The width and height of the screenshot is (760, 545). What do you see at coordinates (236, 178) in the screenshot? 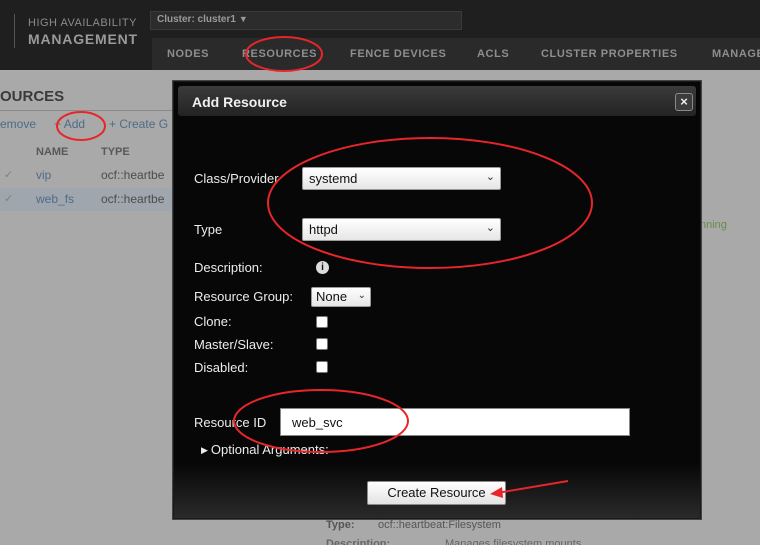
I see `class-provider-label: Class/Provider` at bounding box center [236, 178].